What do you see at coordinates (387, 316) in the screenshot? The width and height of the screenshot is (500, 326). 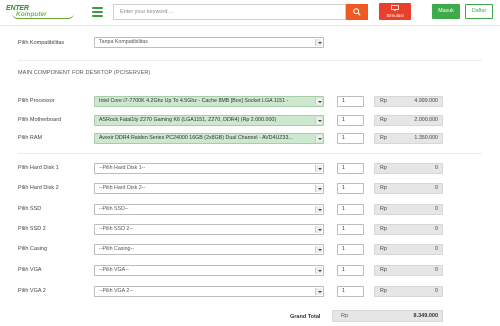 I see `grand-total-box: Rp 8.349.000` at bounding box center [387, 316].